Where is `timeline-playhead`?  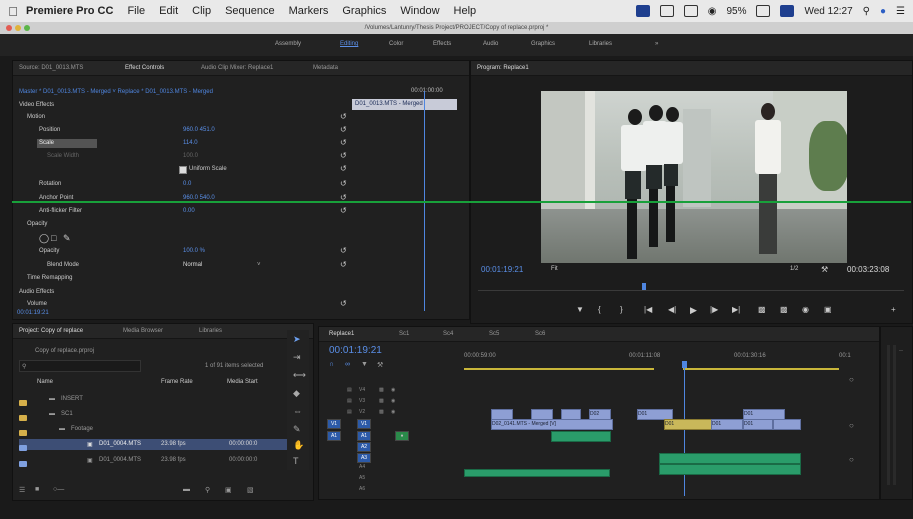
timeline-playhead is located at coordinates (684, 432).